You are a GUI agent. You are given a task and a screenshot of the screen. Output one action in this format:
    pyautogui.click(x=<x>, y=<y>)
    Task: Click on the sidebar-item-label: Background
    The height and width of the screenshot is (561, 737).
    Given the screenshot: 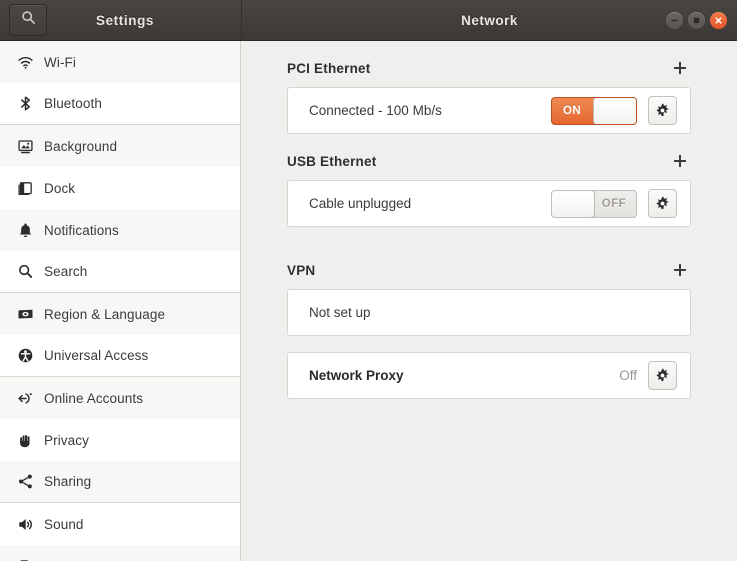 What is the action you would take?
    pyautogui.click(x=81, y=146)
    